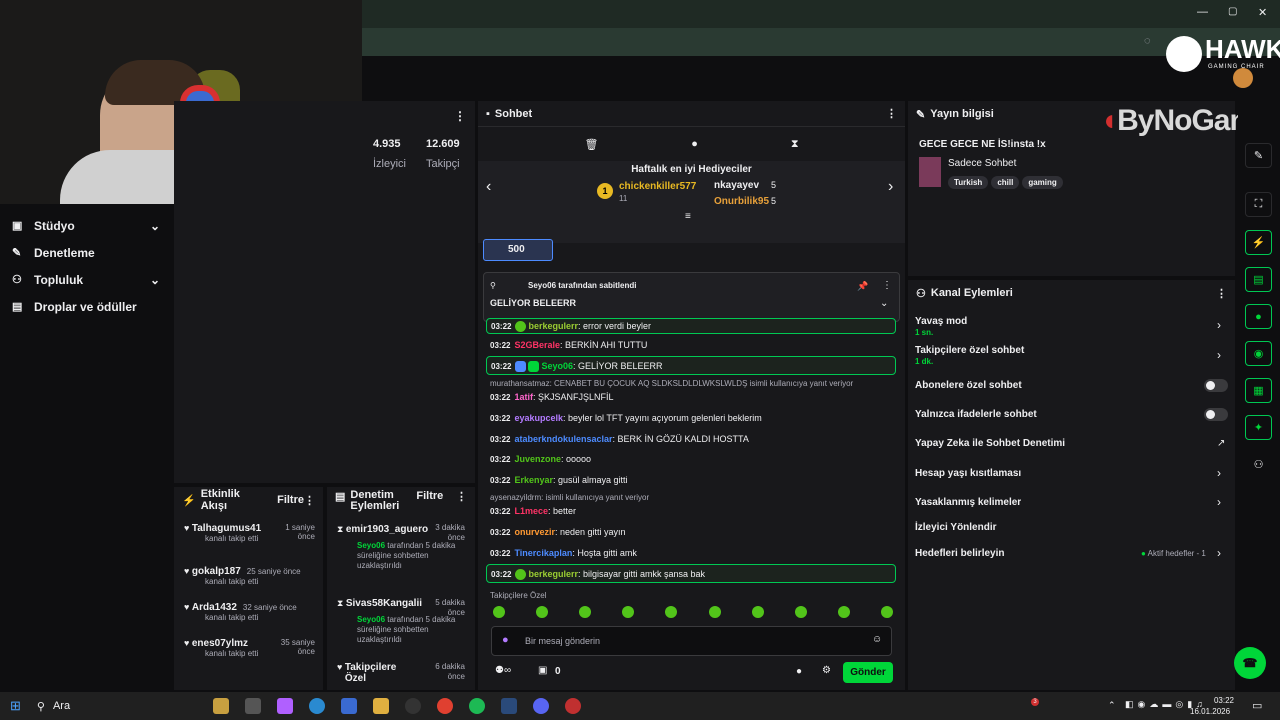 Image resolution: width=1280 pixels, height=720 pixels. Describe the element at coordinates (990, 443) in the screenshot. I see `ai-moderation: Yapay Zeka ile Sohbet Denetimi` at that location.